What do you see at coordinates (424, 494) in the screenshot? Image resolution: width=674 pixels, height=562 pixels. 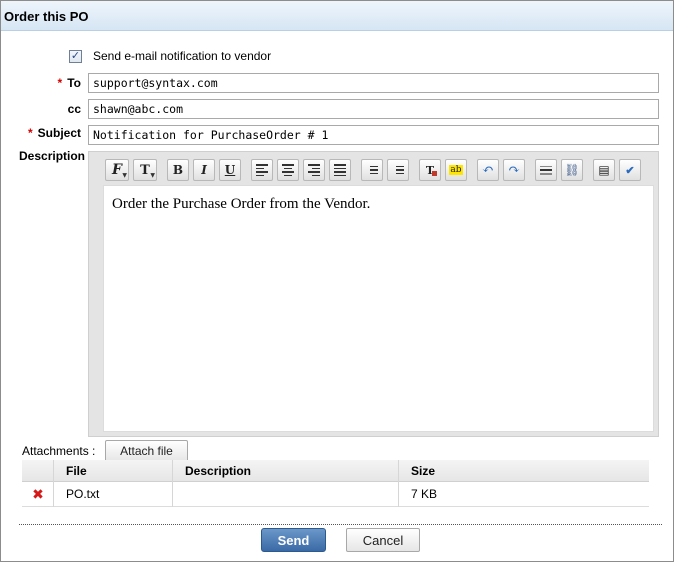 I see `cell-size: 7 KB` at bounding box center [424, 494].